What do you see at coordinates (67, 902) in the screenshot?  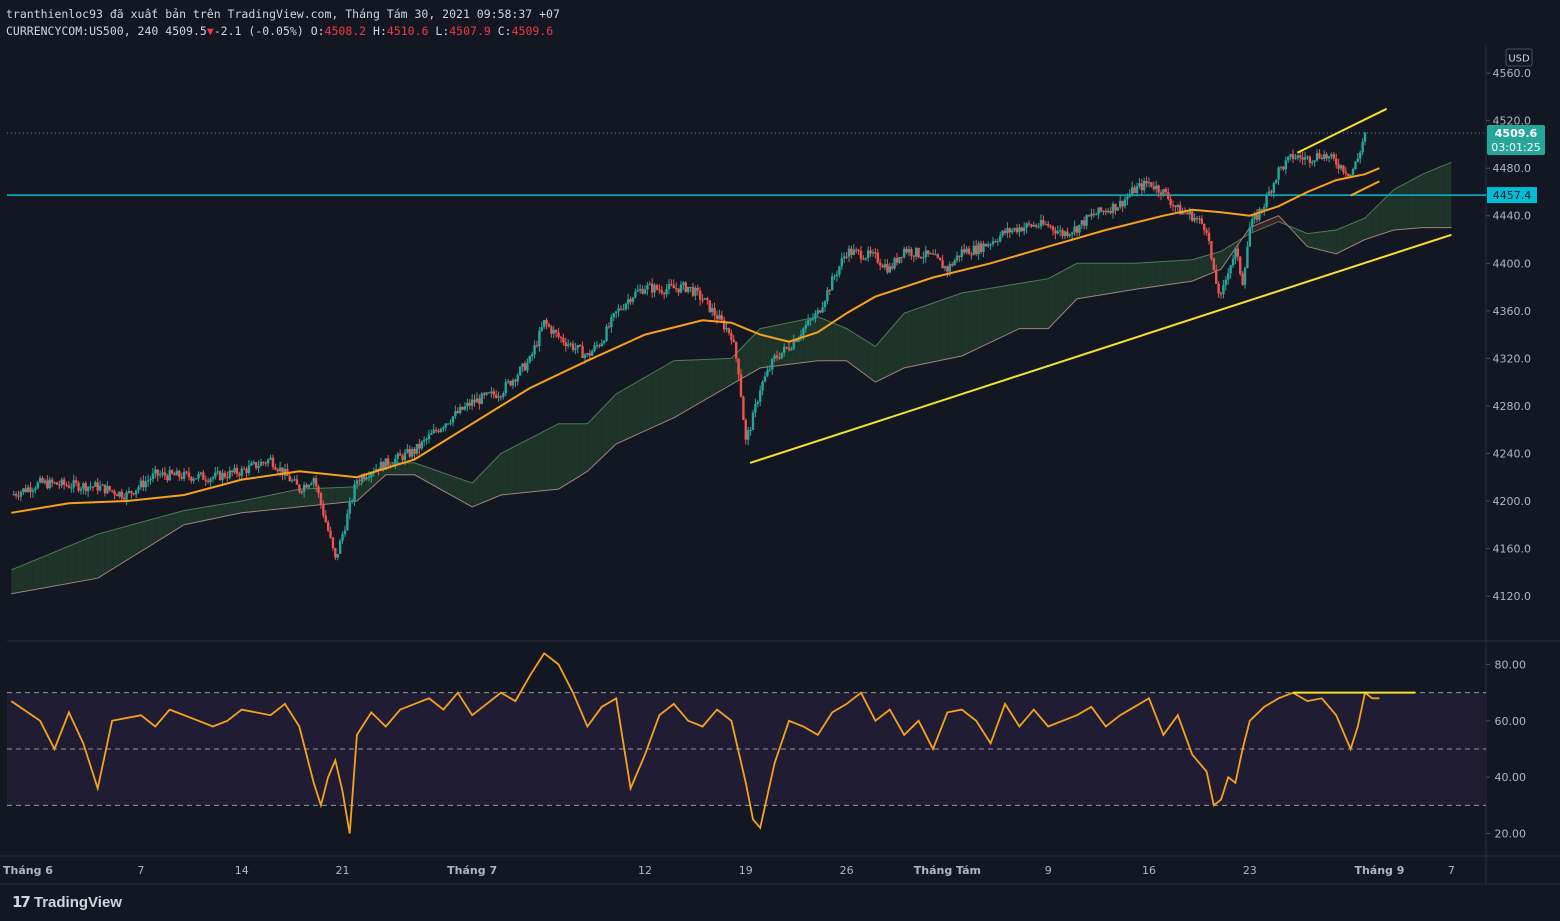 I see `tradingview-logo: 𝟭𝟳 TradingView` at bounding box center [67, 902].